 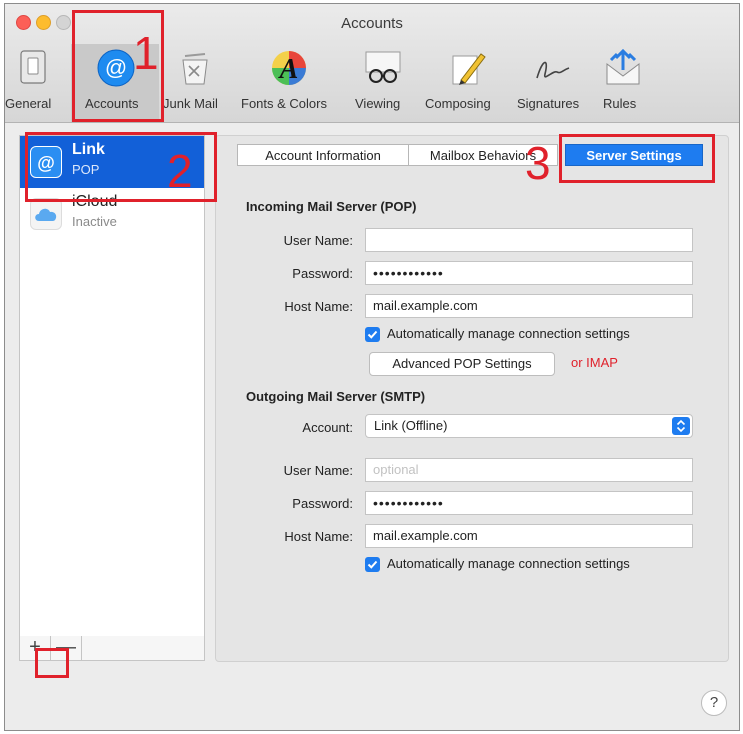 What do you see at coordinates (322, 273) in the screenshot?
I see `incoming-password-label: Password:` at bounding box center [322, 273].